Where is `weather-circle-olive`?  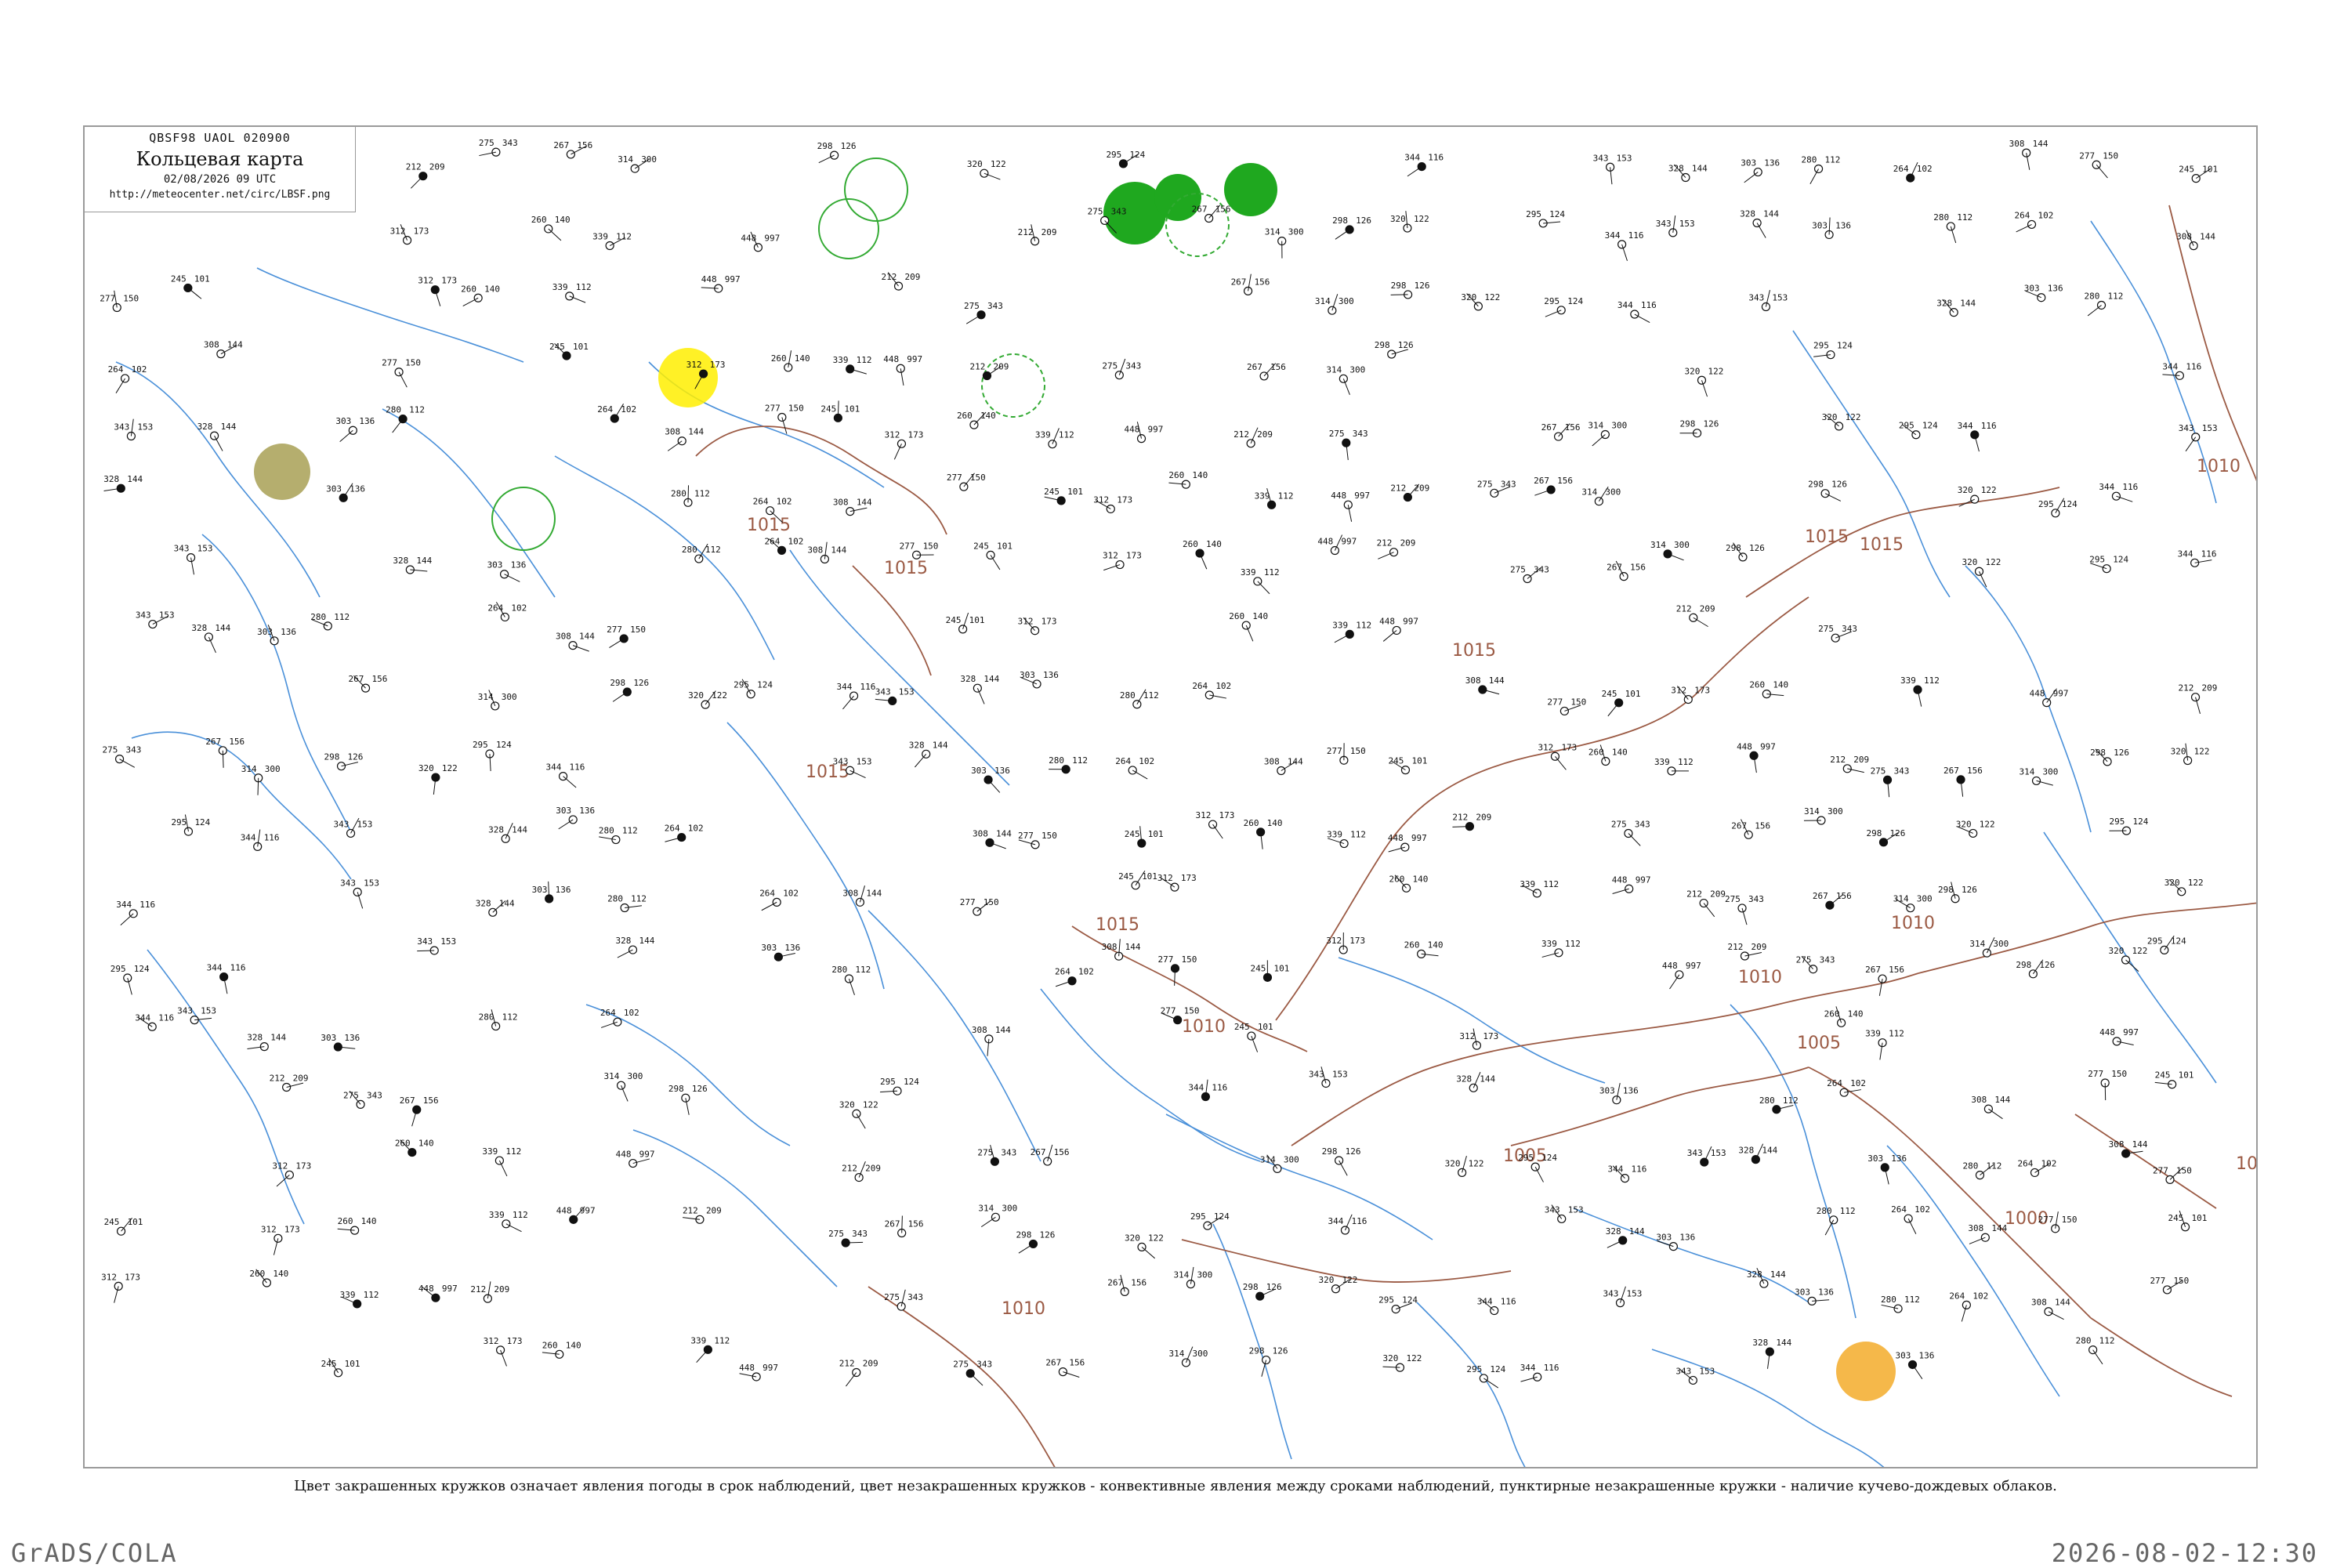
weather-circle-olive is located at coordinates (282, 472).